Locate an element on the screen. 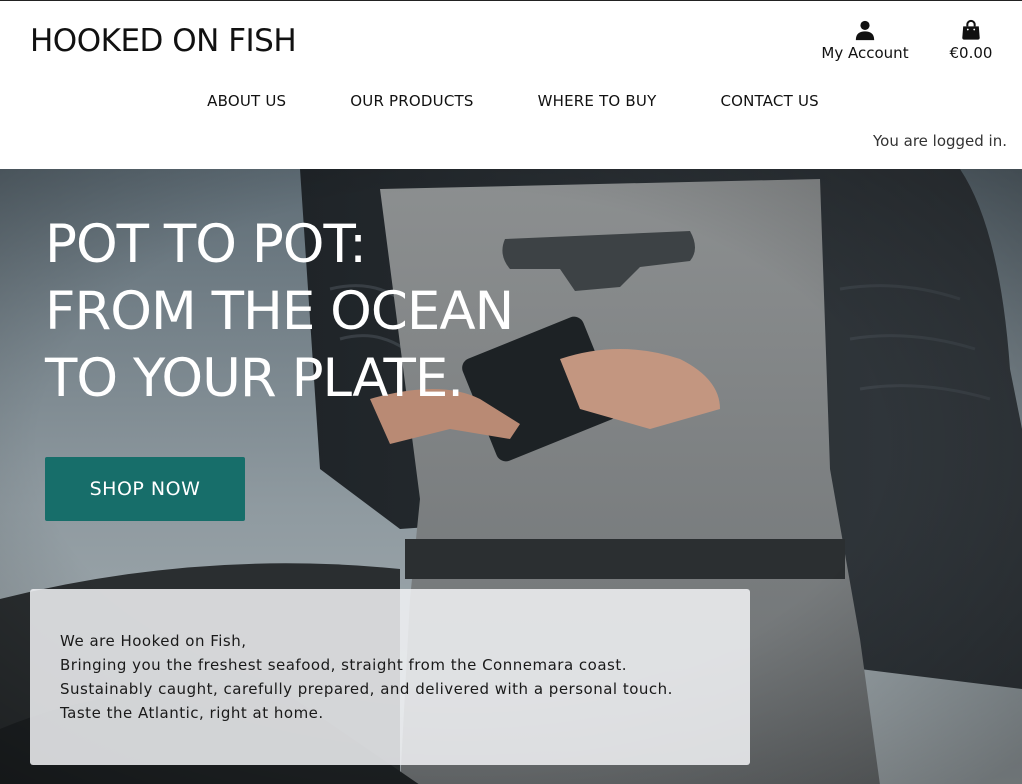  hero-title-line: TO YOUR PLATE. is located at coordinates (254, 378).